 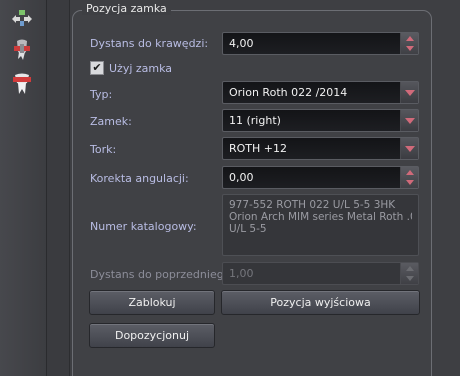 What do you see at coordinates (22, 84) in the screenshot?
I see `bracket-tool-icon` at bounding box center [22, 84].